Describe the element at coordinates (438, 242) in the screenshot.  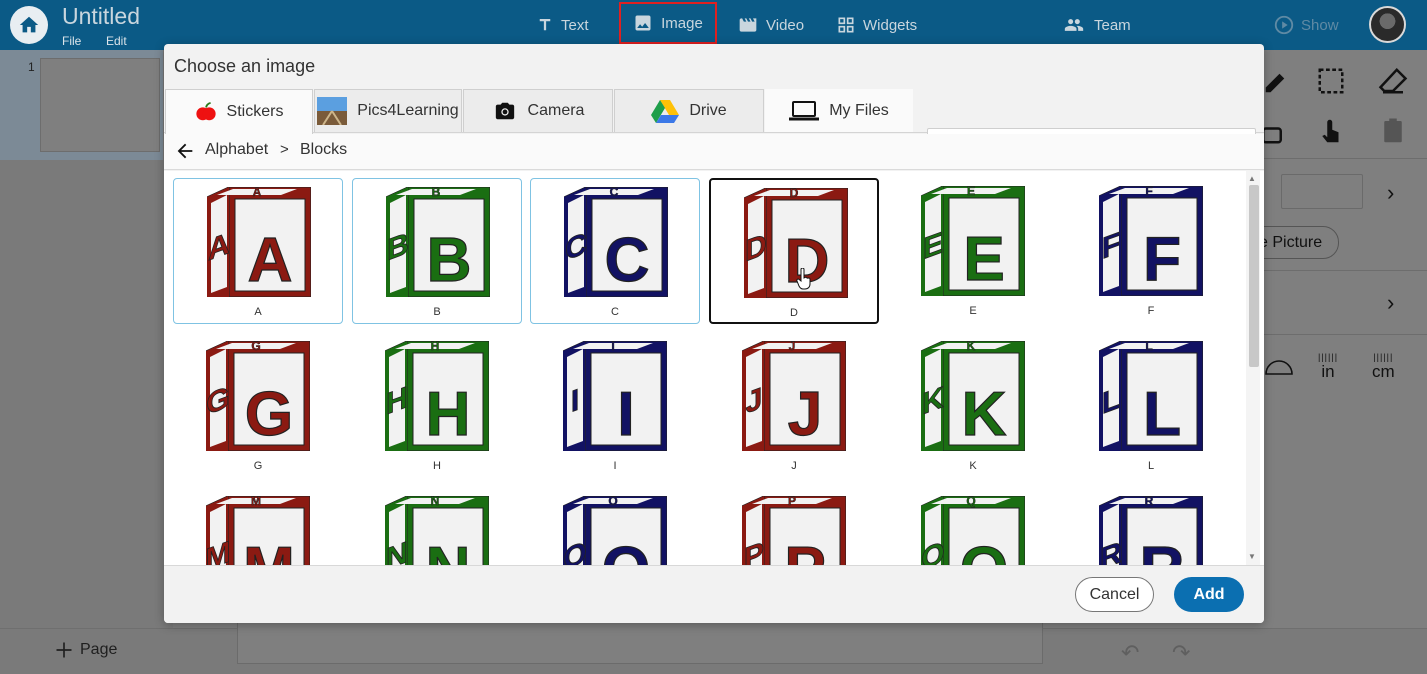
I see `letter-block-image: BBB` at that location.